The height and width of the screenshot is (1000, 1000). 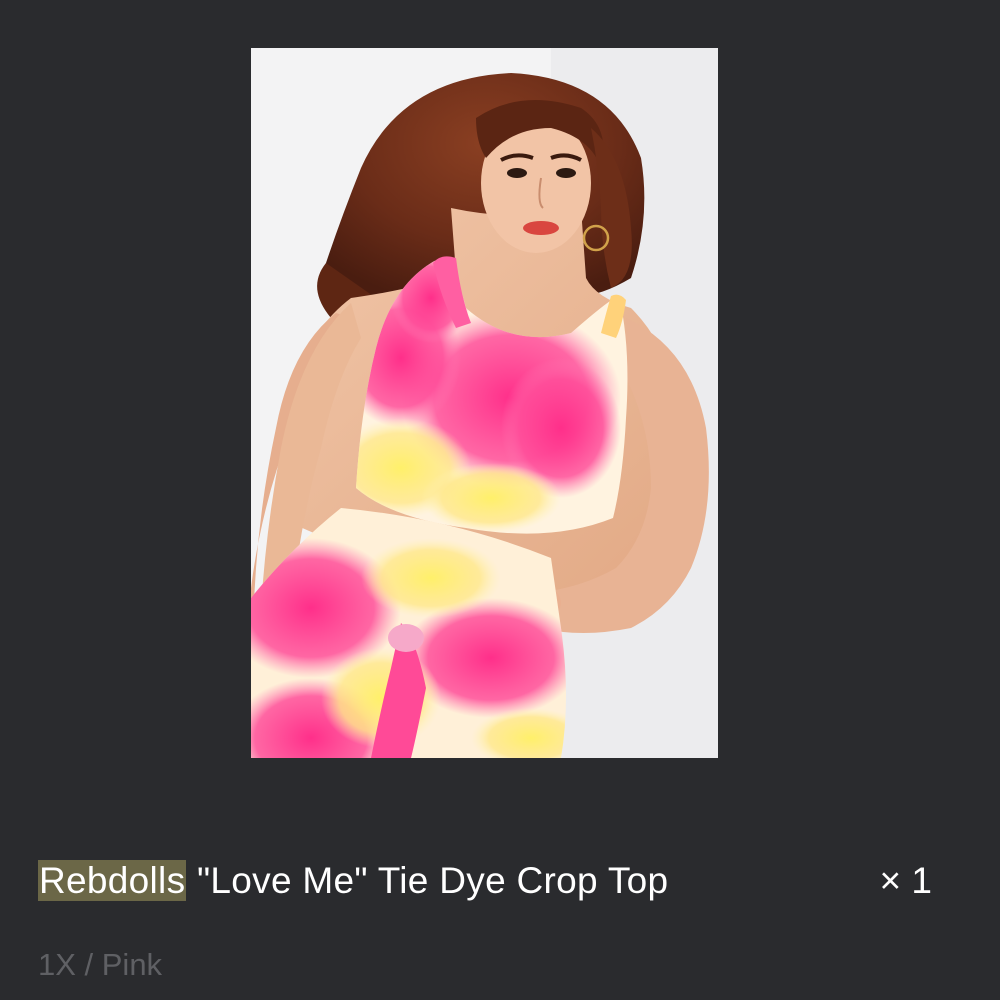 I want to click on product-title: Rebdolls "Love Me" Tie Dye Crop Top, so click(x=353, y=881).